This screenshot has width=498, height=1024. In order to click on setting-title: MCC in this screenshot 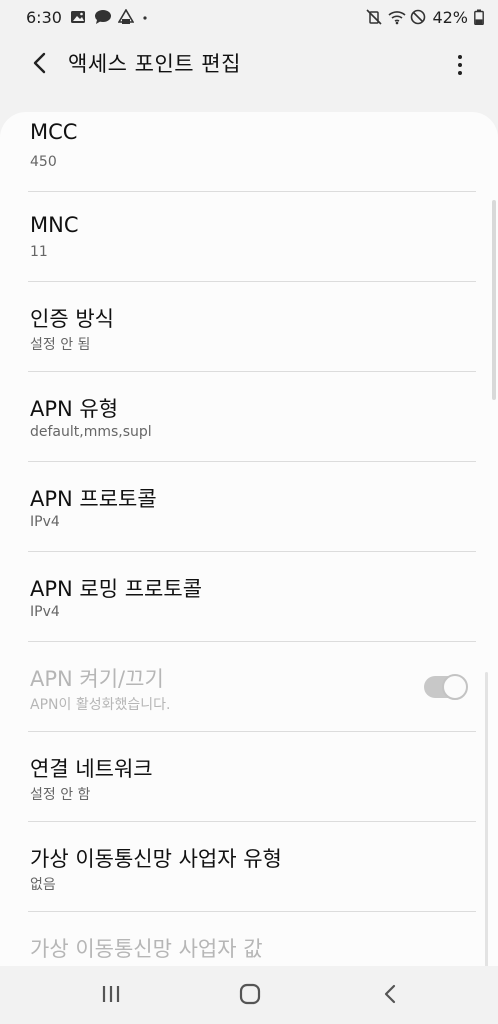, I will do `click(54, 132)`.